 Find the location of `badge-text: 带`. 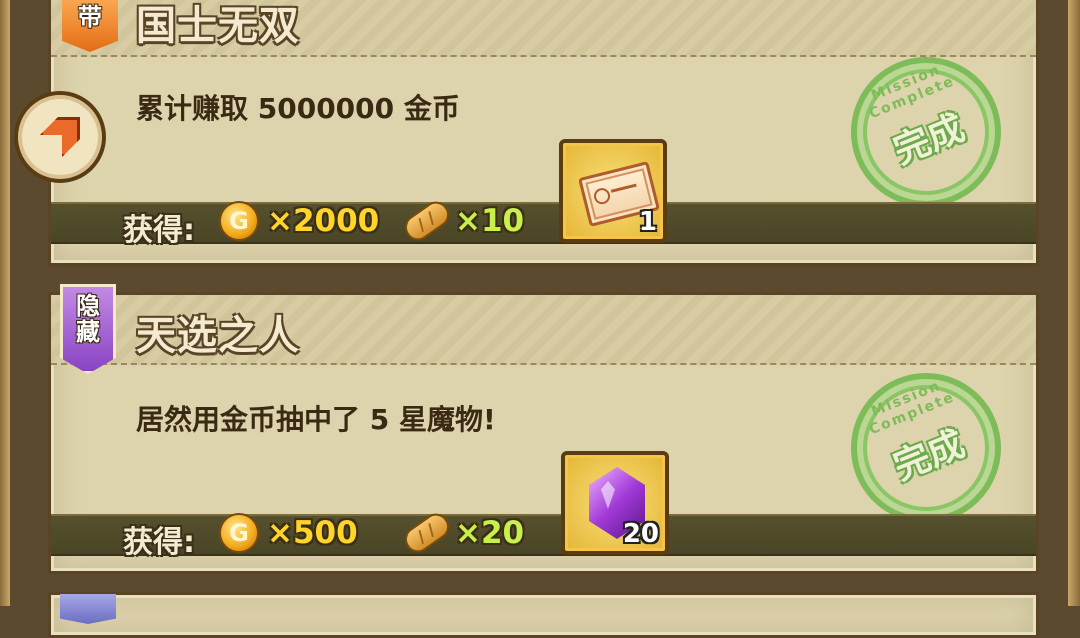

badge-text: 带 is located at coordinates (90, 17).